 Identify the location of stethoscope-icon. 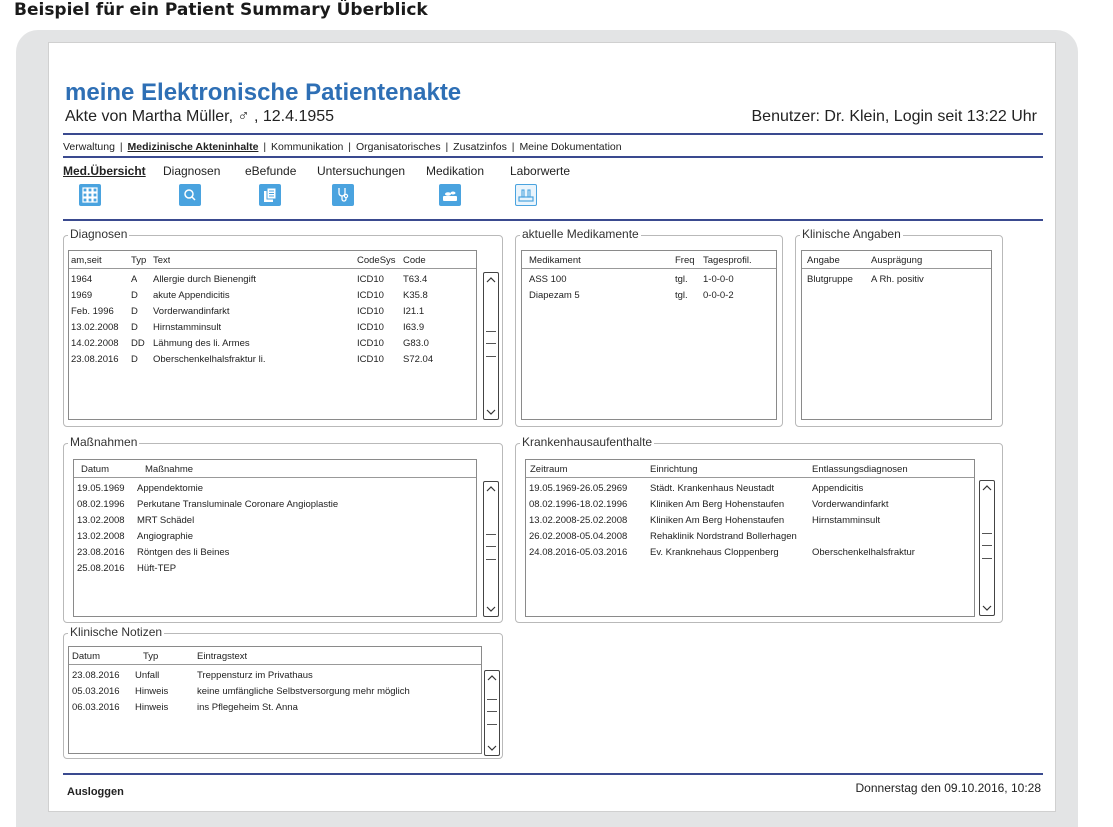
(343, 195).